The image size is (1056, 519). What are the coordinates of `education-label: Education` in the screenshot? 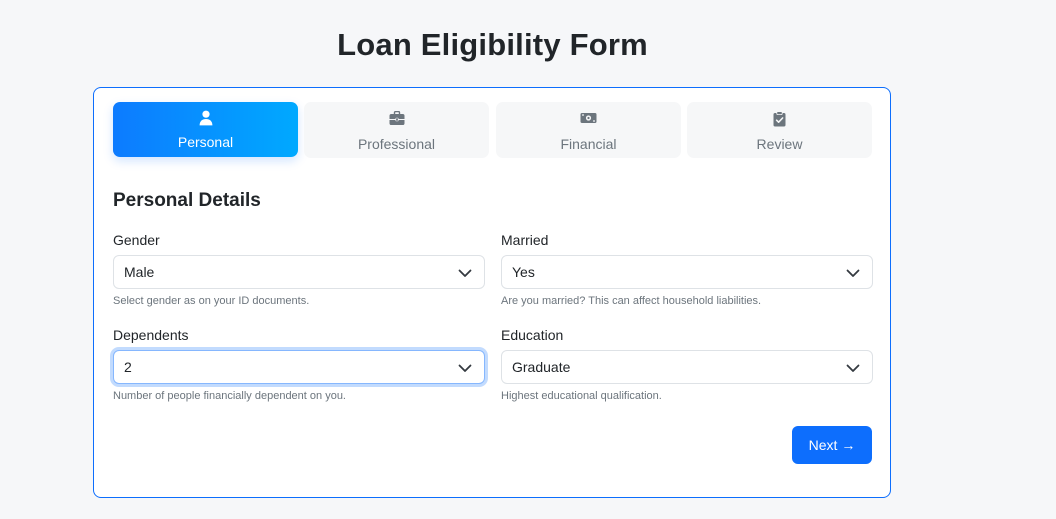 It's located at (532, 335).